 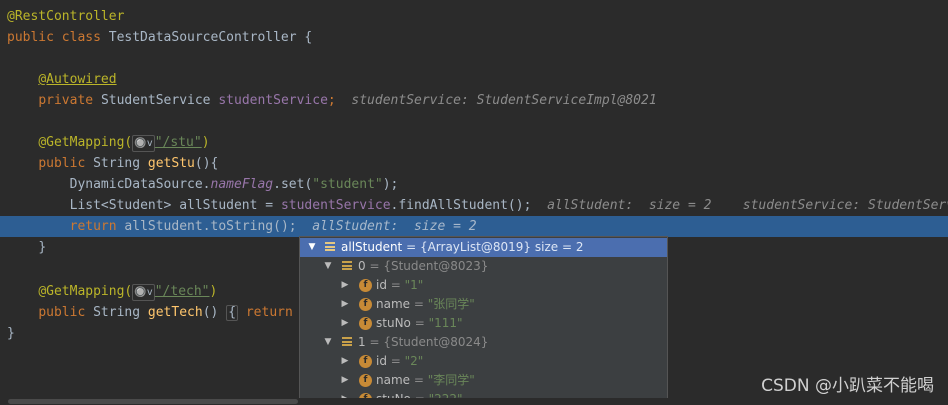 I want to click on code-line-7: @GetMapping(🔘v "/stu"), so click(x=474, y=142).